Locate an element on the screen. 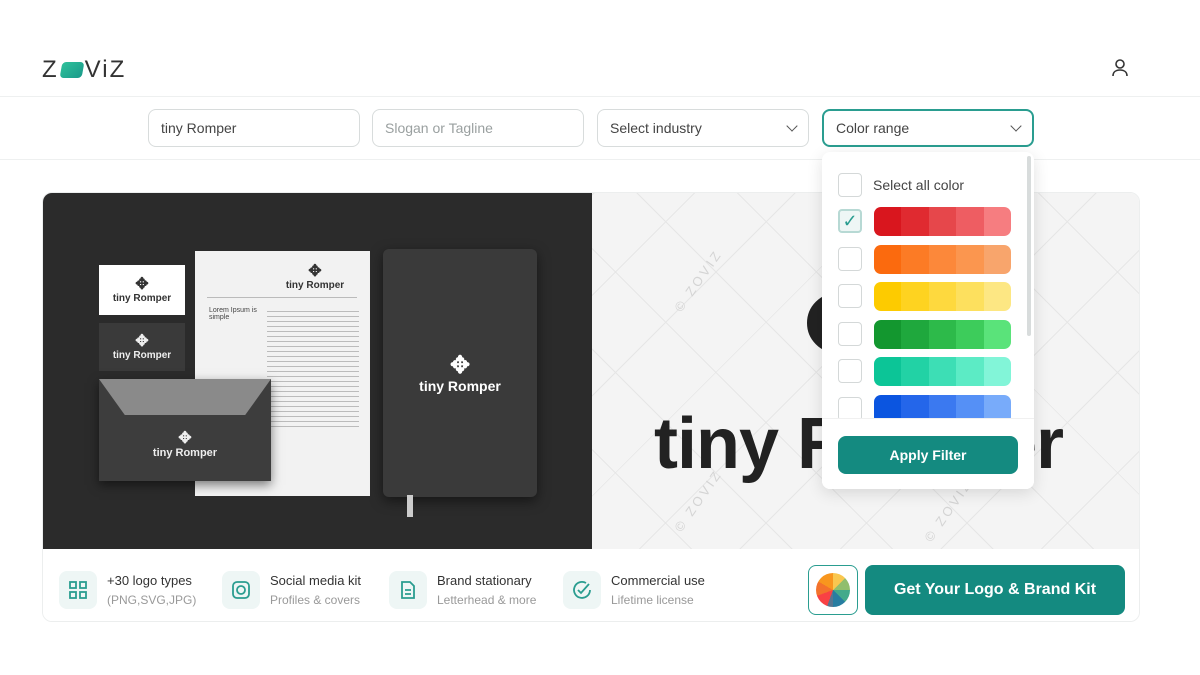  color-checkbox-red: ✓ is located at coordinates (850, 221).